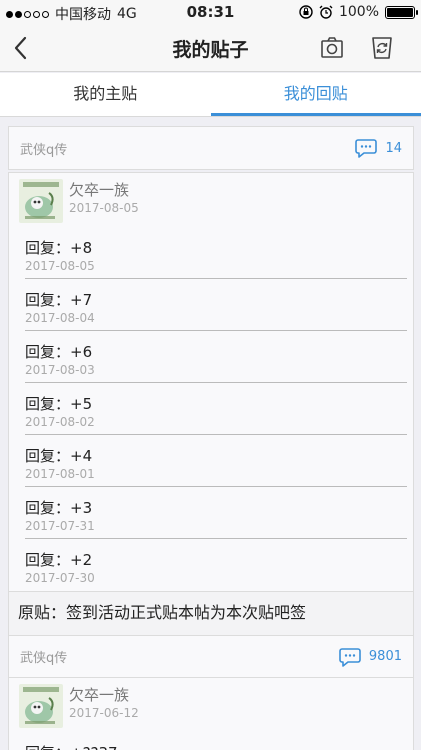  I want to click on status-right: 100%, so click(358, 12).